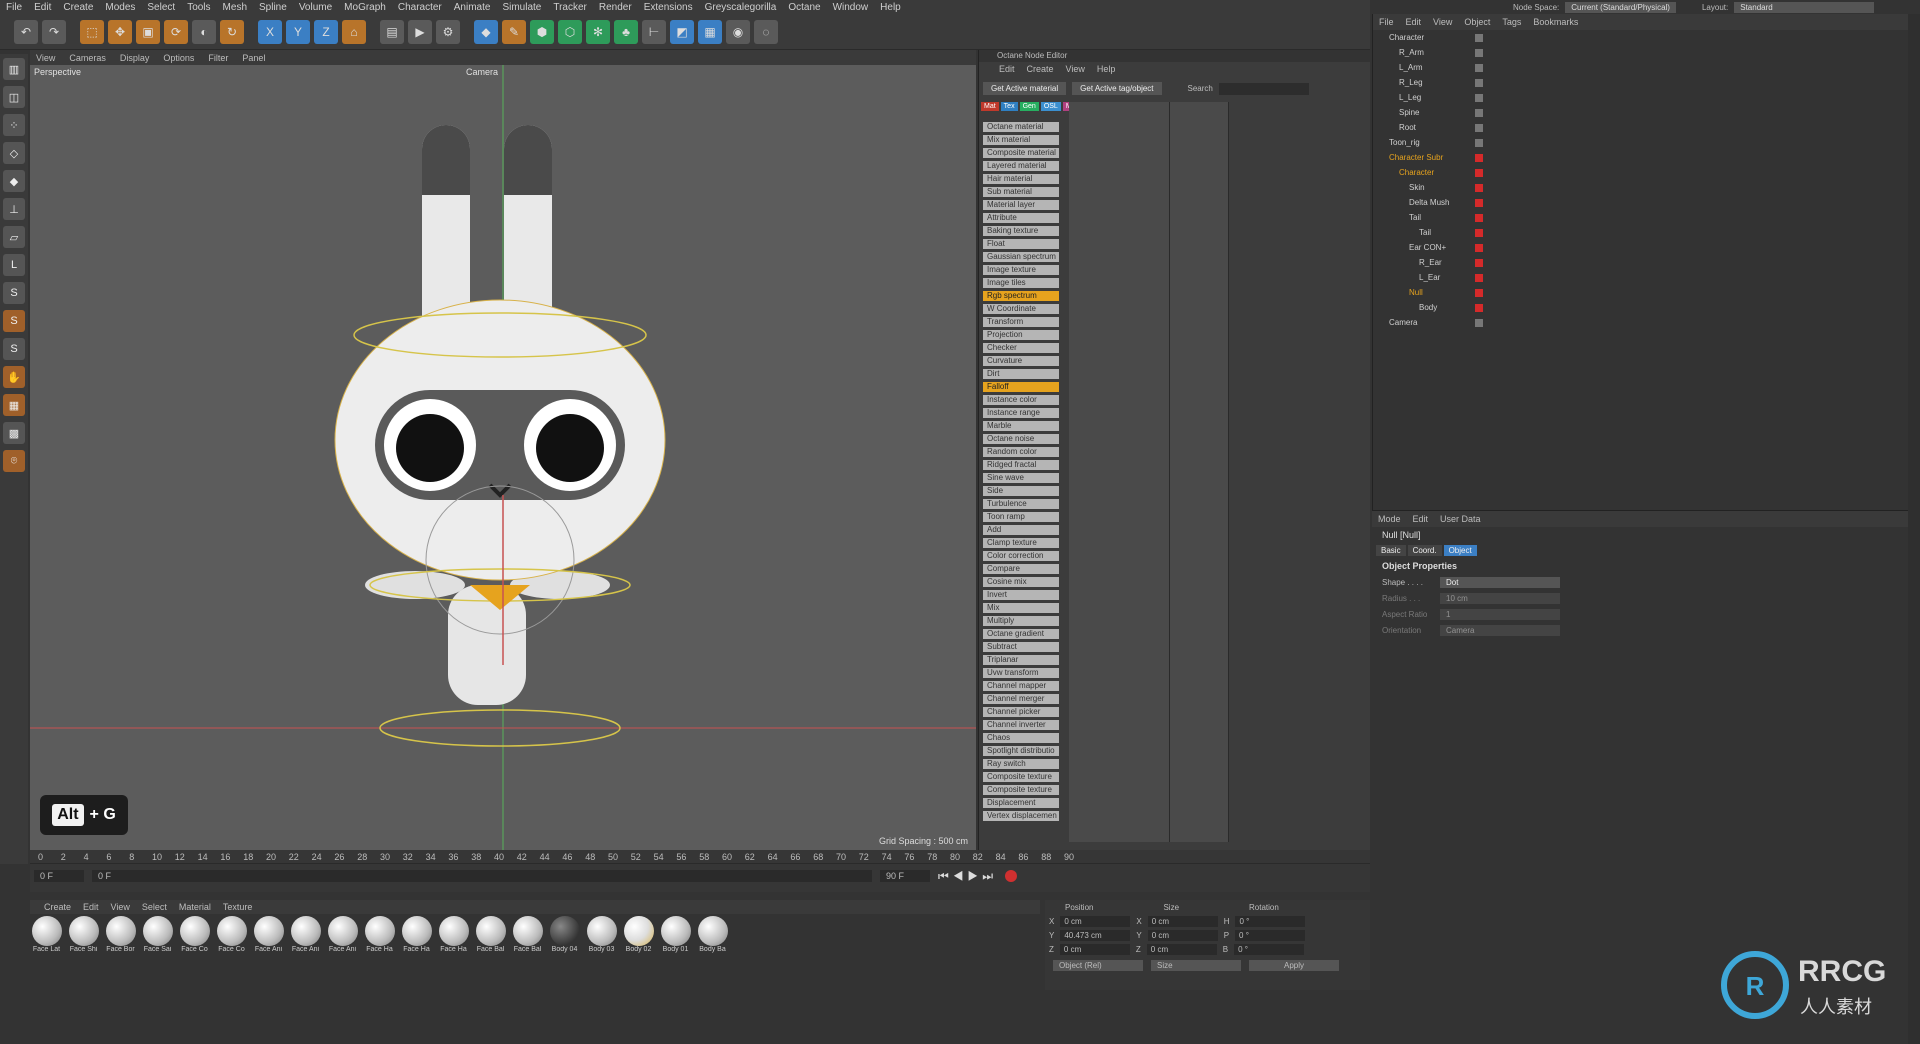 This screenshot has width=1920, height=1044. I want to click on object-row: Skin, so click(1650, 187).